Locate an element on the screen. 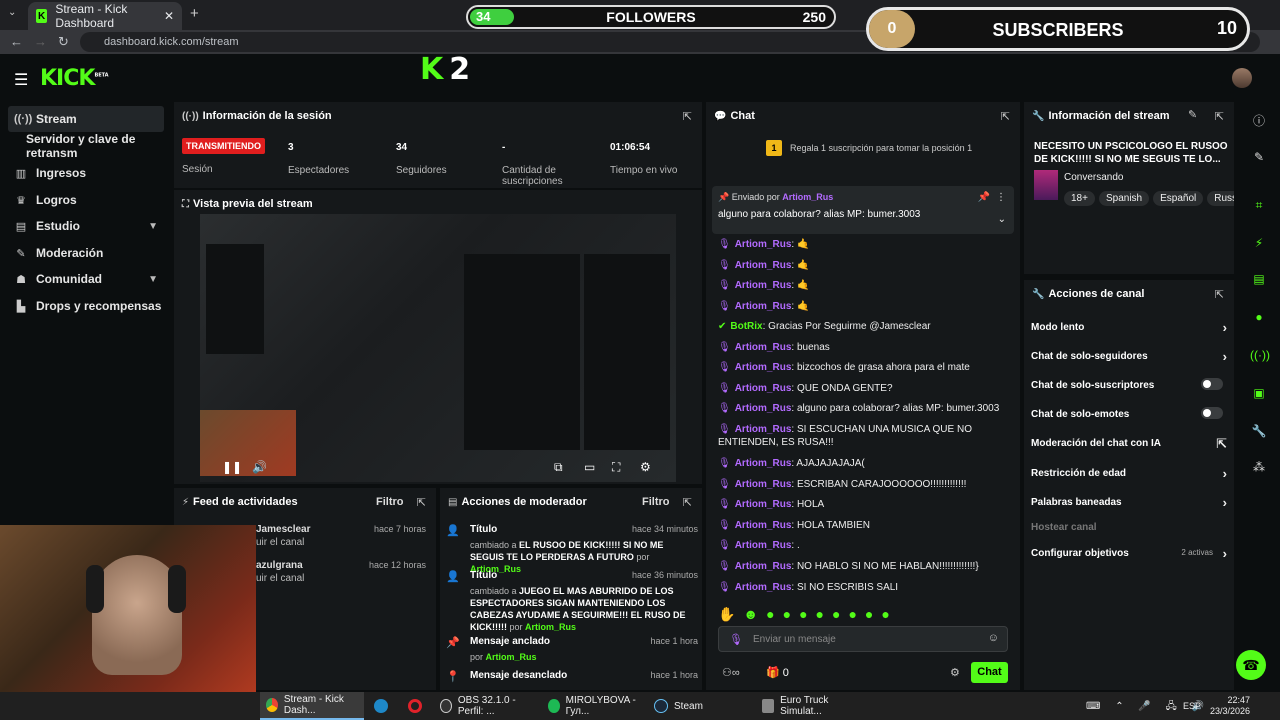 The image size is (1280, 720). channel-action-item: Modo lento › is located at coordinates (1129, 327).